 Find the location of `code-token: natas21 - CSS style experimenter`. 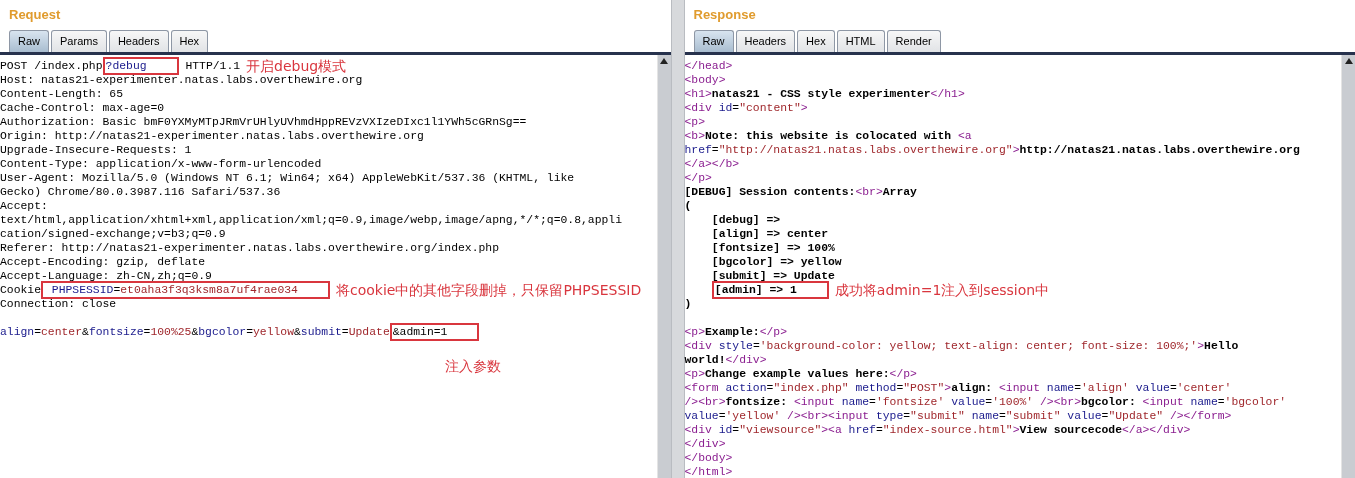

code-token: natas21 - CSS style experimenter is located at coordinates (821, 94).